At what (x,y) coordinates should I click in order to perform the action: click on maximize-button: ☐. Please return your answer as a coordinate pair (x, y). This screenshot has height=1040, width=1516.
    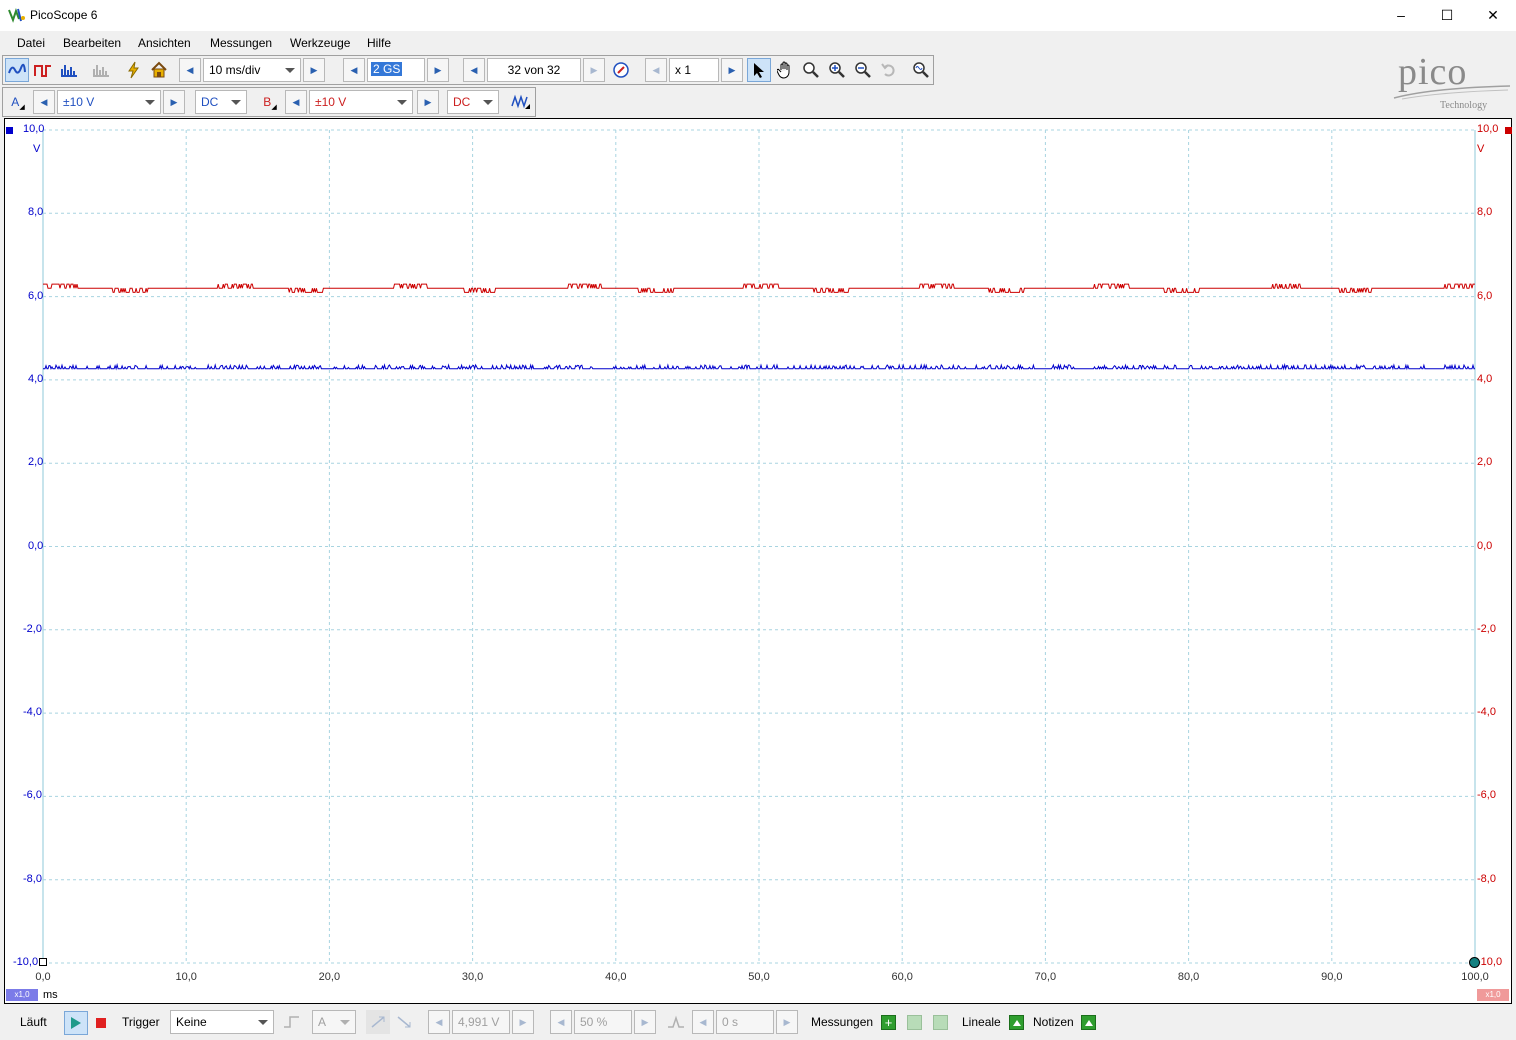
    Looking at the image, I should click on (1447, 15).